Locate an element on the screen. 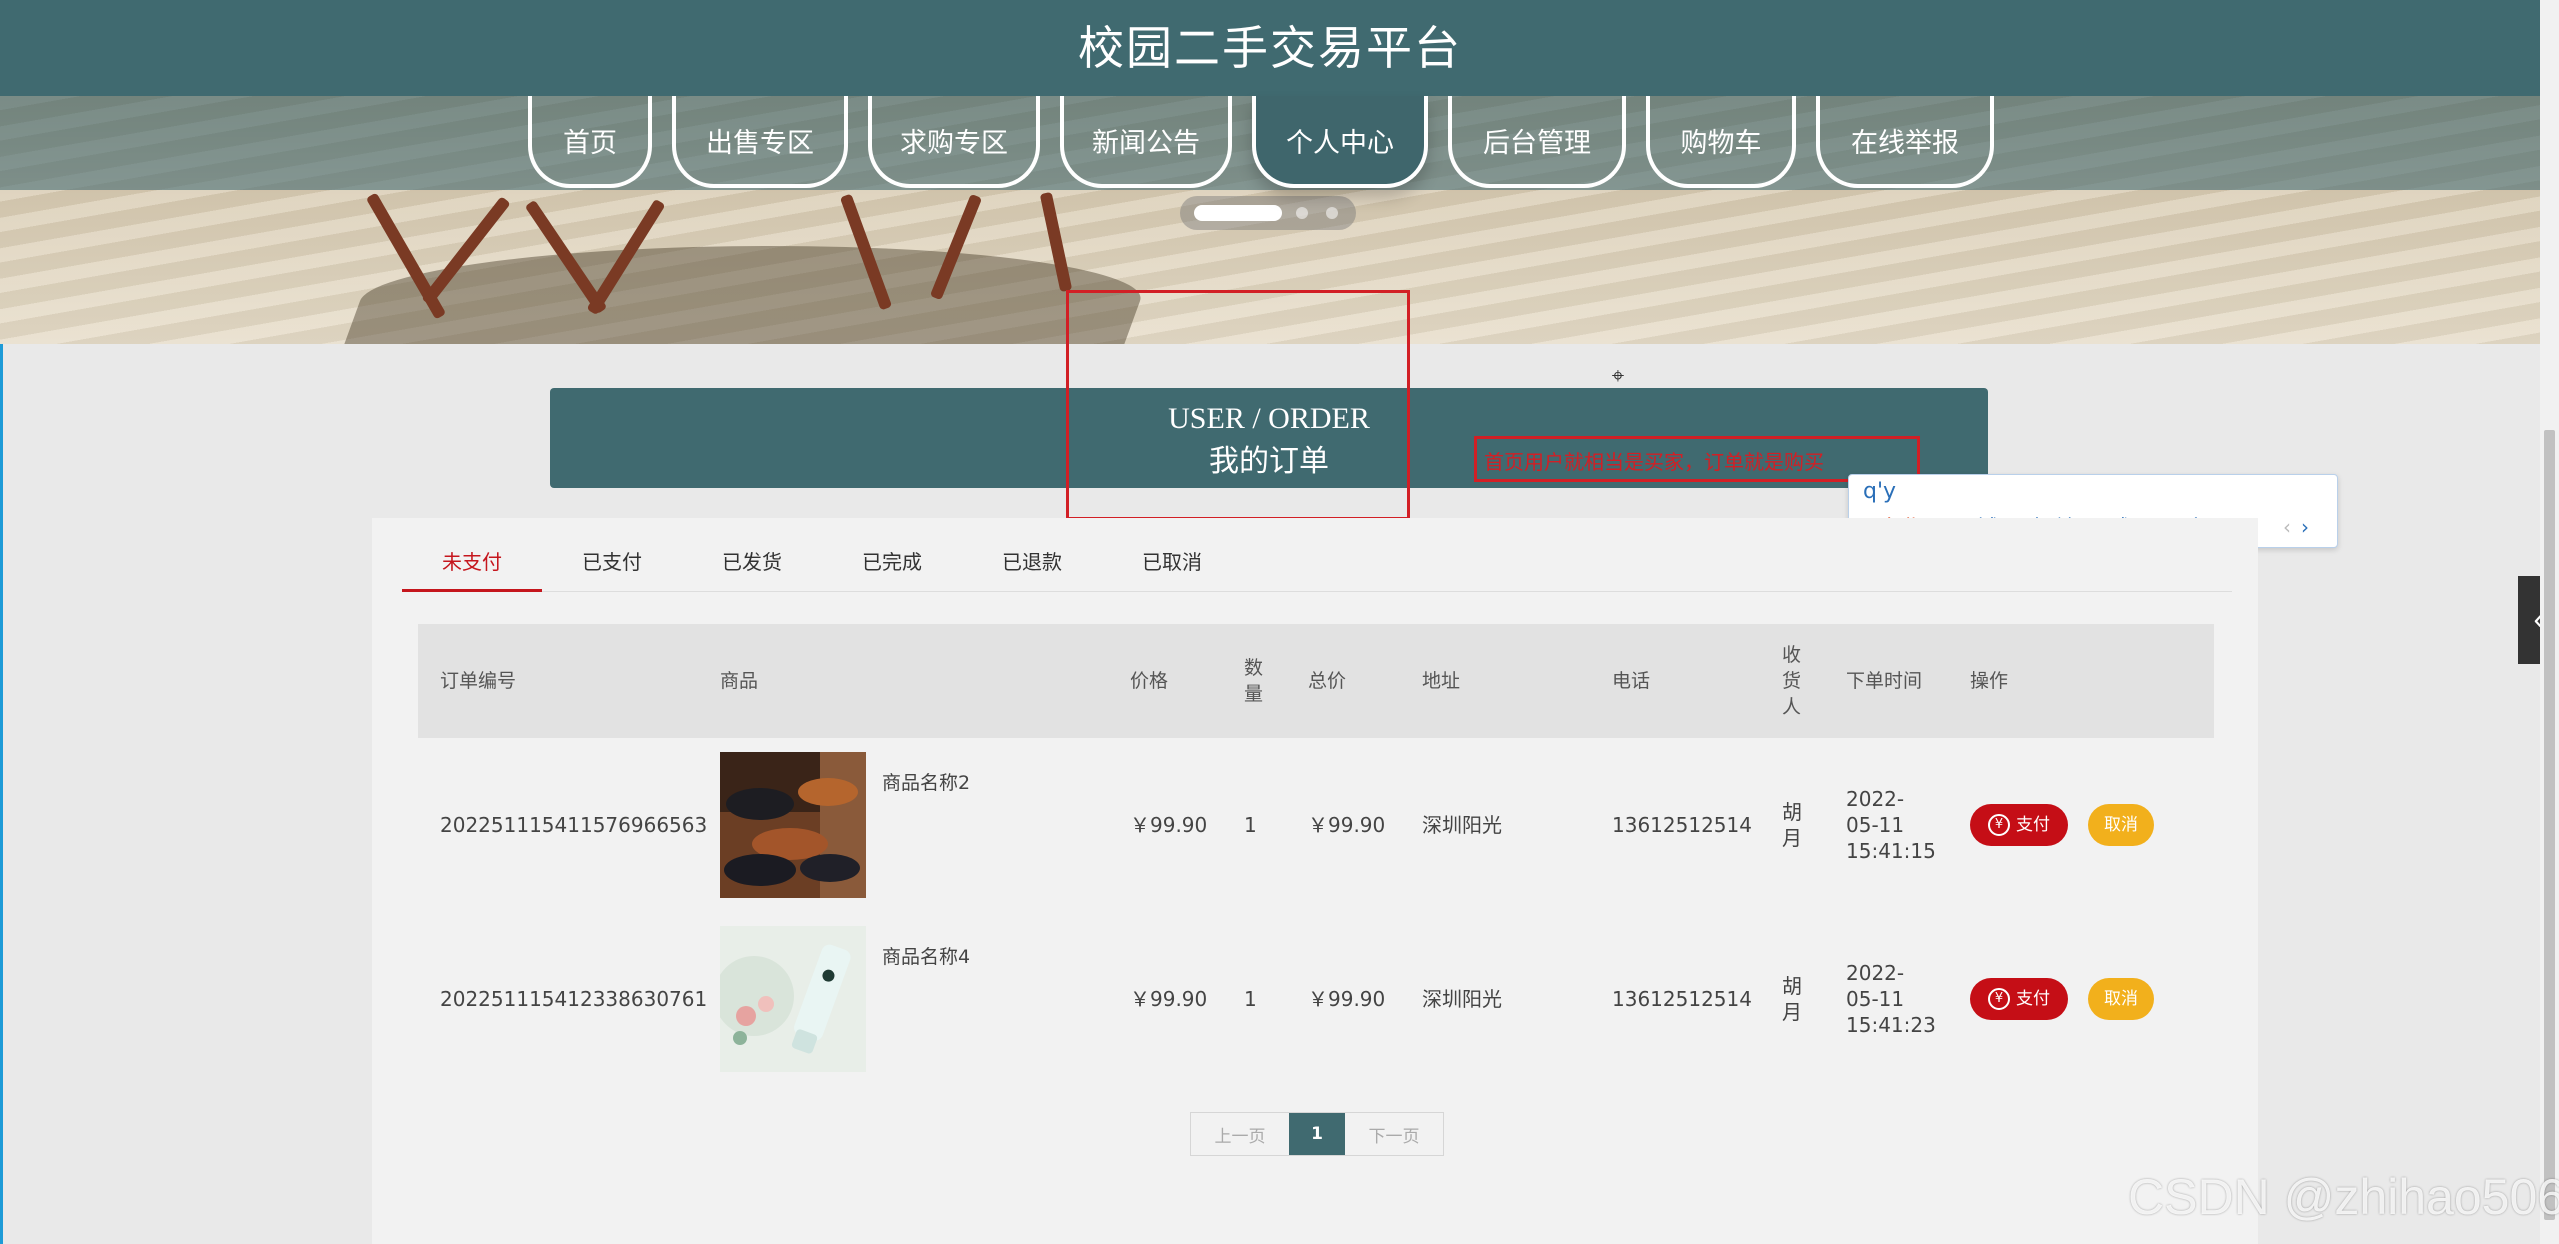 Image resolution: width=2559 pixels, height=1244 pixels. tab-cancelled: 已取消 is located at coordinates (1172, 570).